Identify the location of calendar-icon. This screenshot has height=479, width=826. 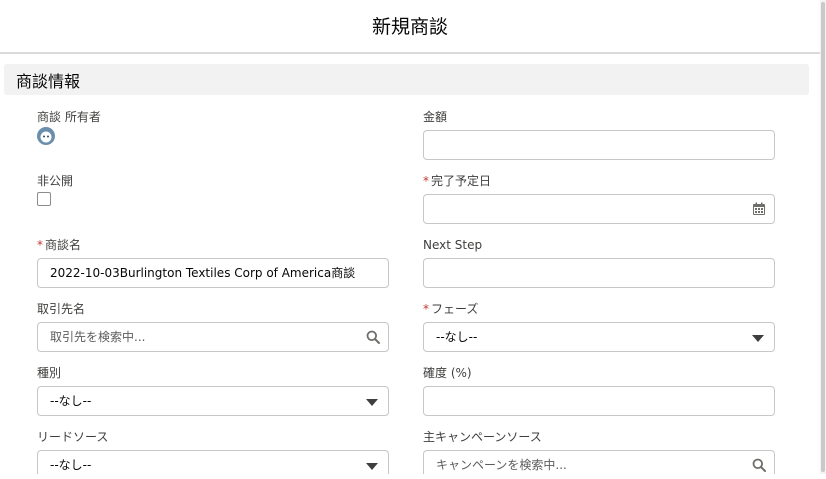
(759, 209).